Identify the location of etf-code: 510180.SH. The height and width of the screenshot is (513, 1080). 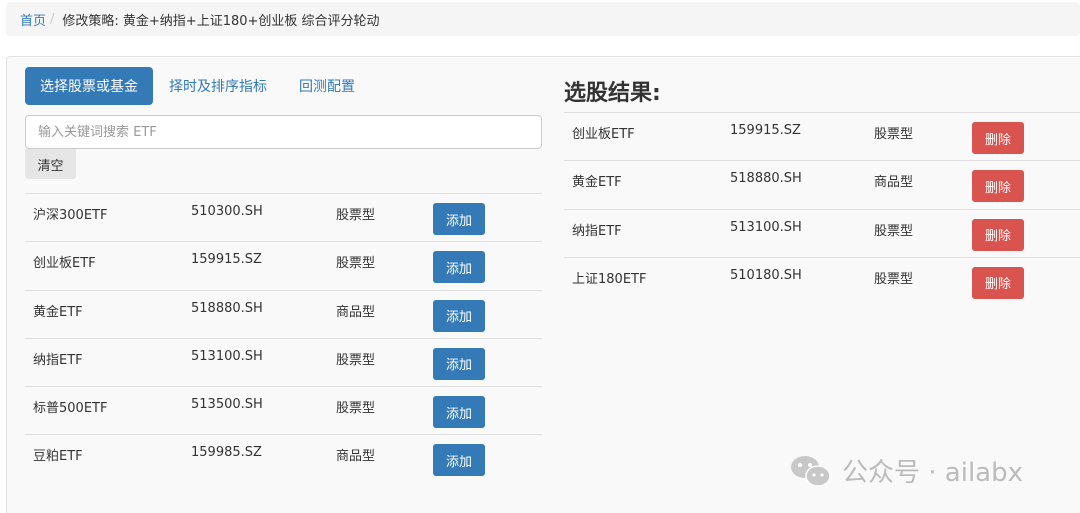
(766, 275).